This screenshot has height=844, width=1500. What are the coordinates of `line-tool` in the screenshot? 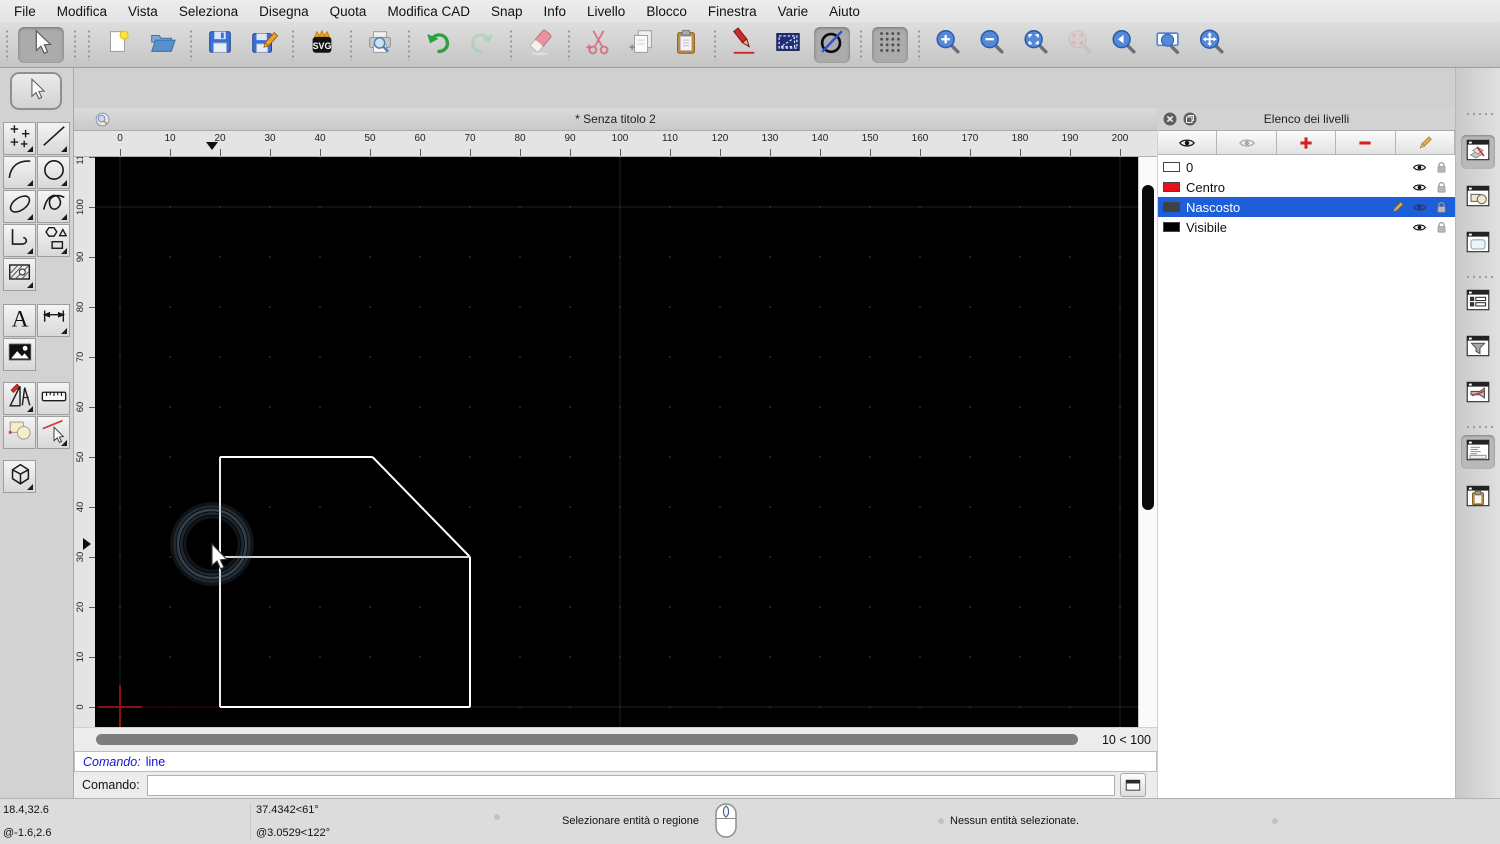 It's located at (53, 138).